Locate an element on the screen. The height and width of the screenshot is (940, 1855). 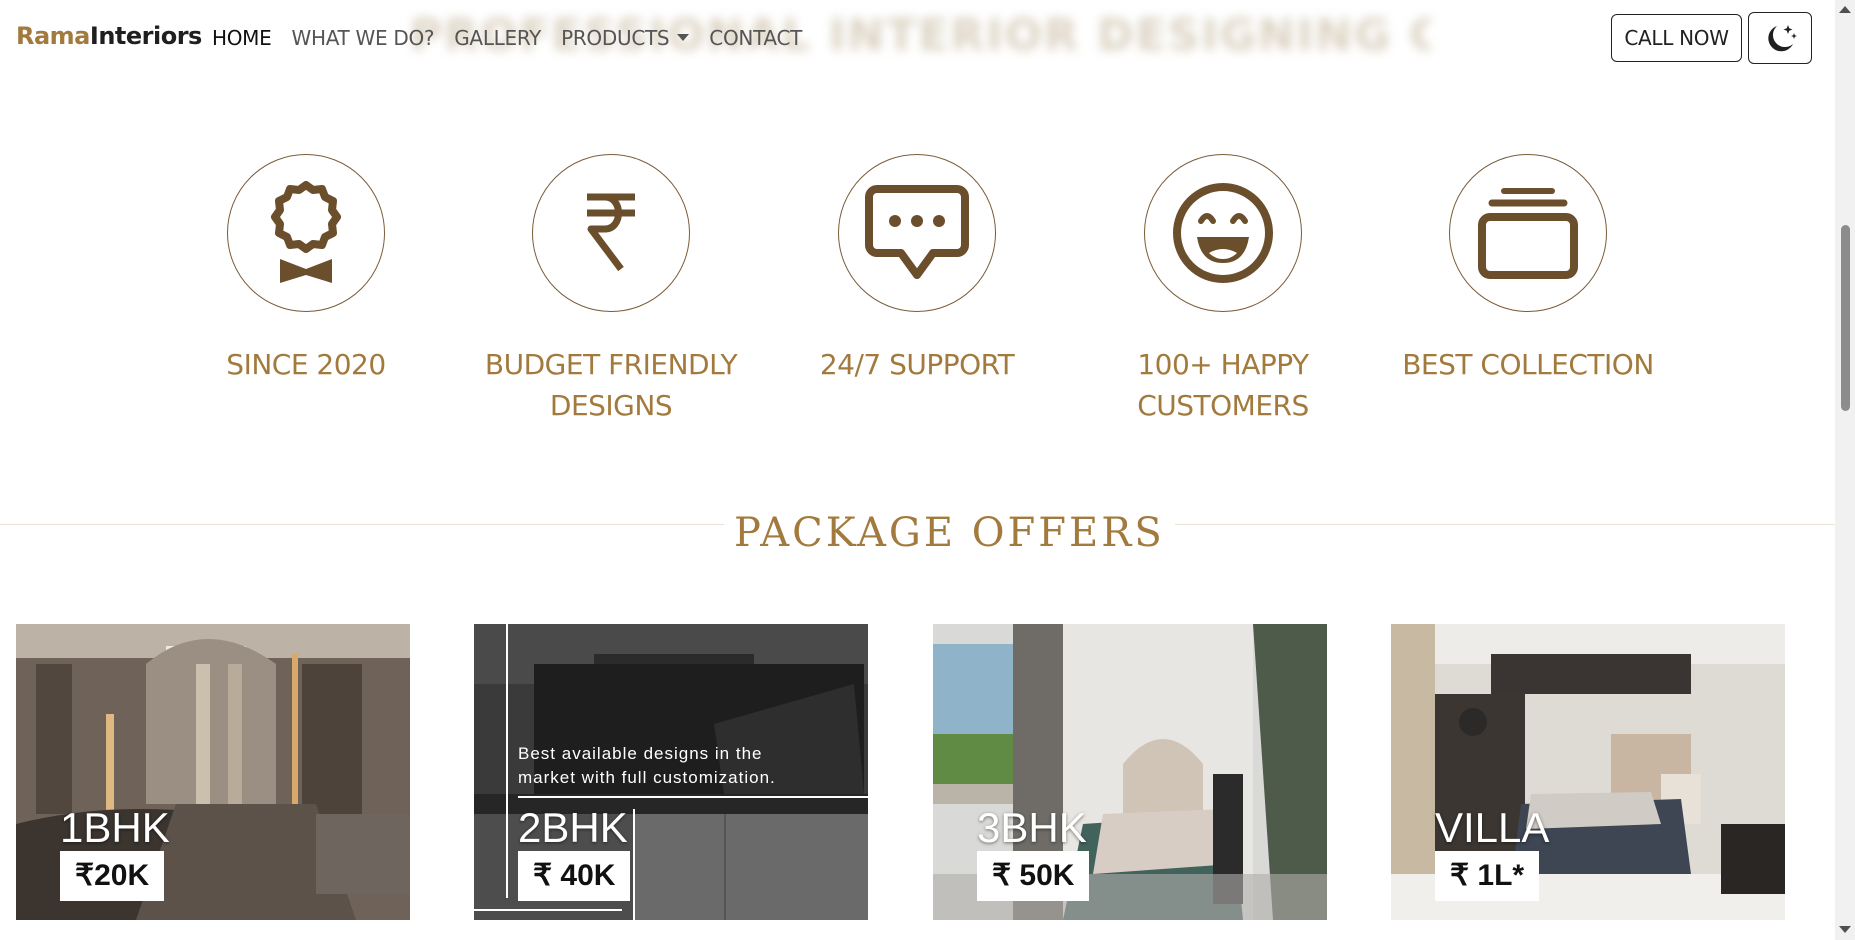
package-name: 2BHK is located at coordinates (573, 827).